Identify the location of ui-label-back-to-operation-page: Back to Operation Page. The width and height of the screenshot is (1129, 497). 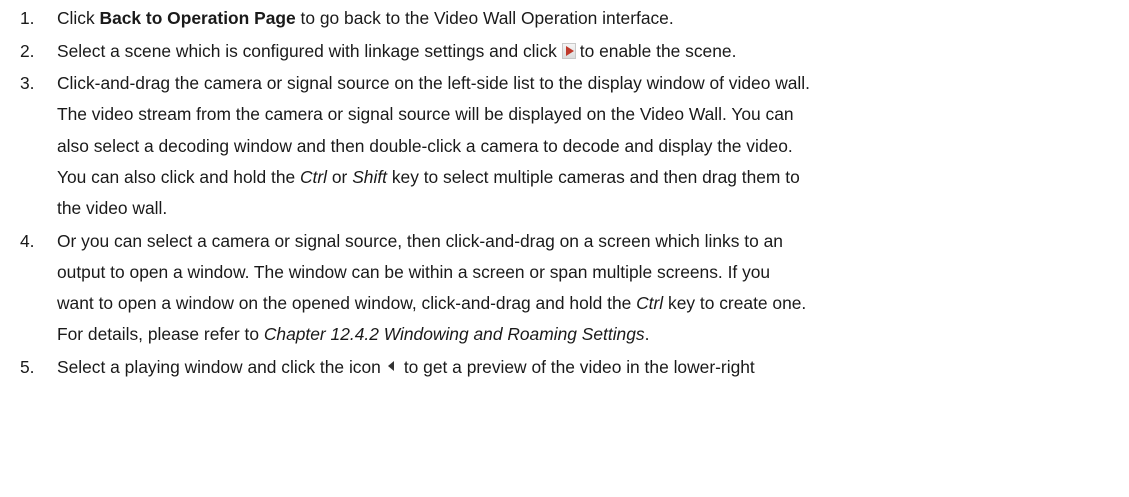
(197, 18).